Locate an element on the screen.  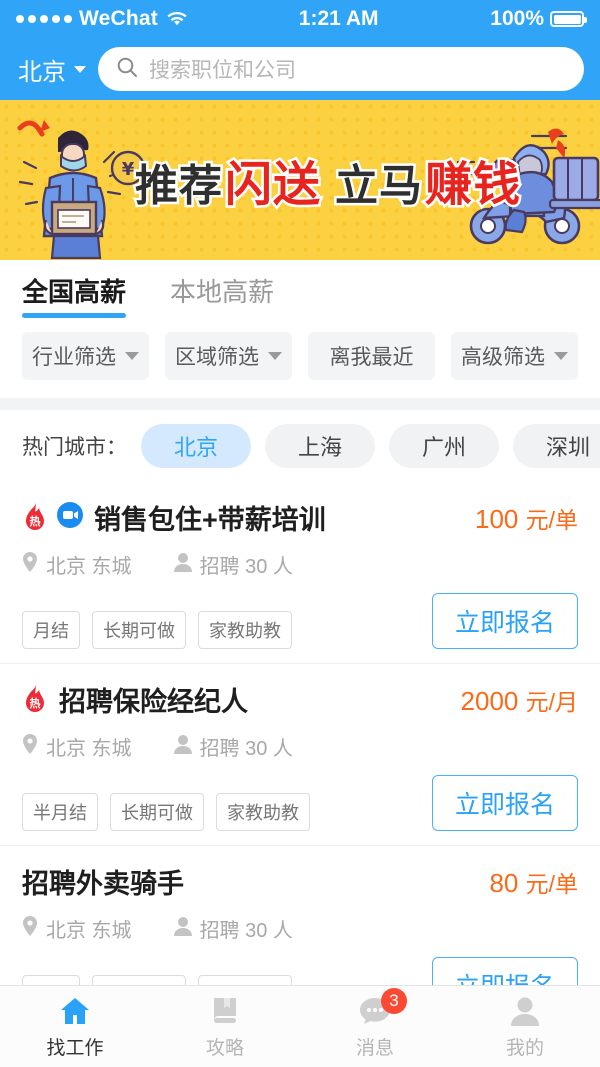
bottom-nav: 找工作 攻略 3 消息 我的 is located at coordinates (300, 1026).